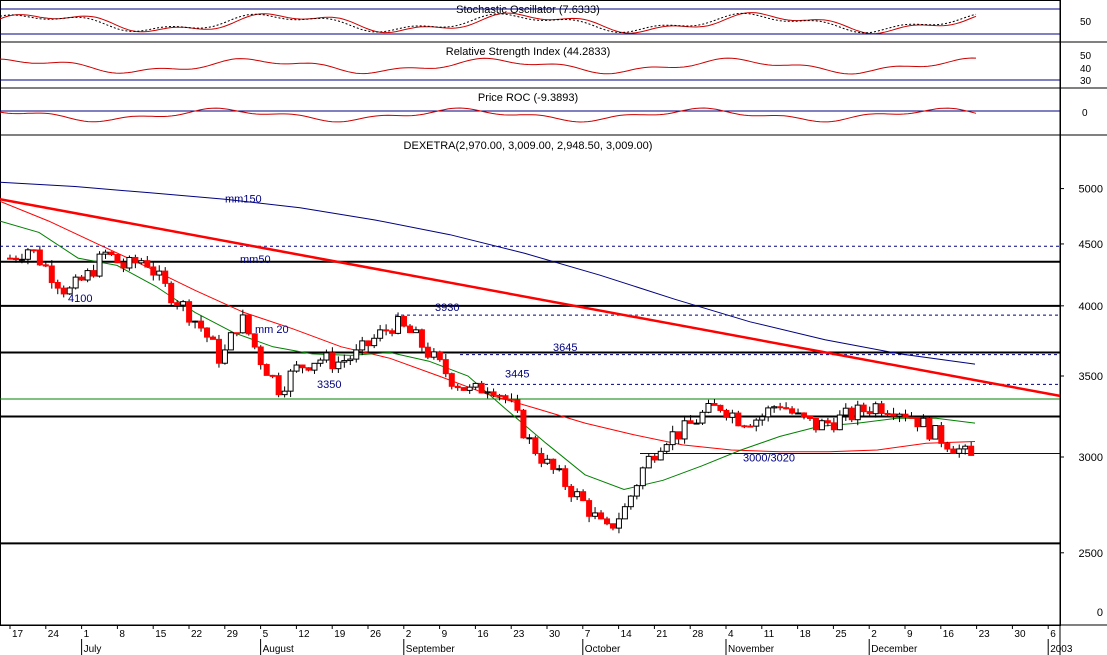  Describe the element at coordinates (662, 634) in the screenshot. I see `xtick-label-18: 21` at that location.